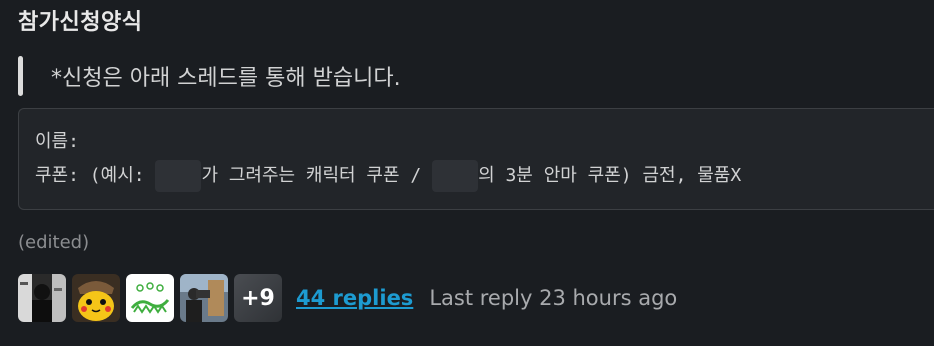 The image size is (934, 346). Describe the element at coordinates (96, 298) in the screenshot. I see `pikachu-detective-avatar` at that location.